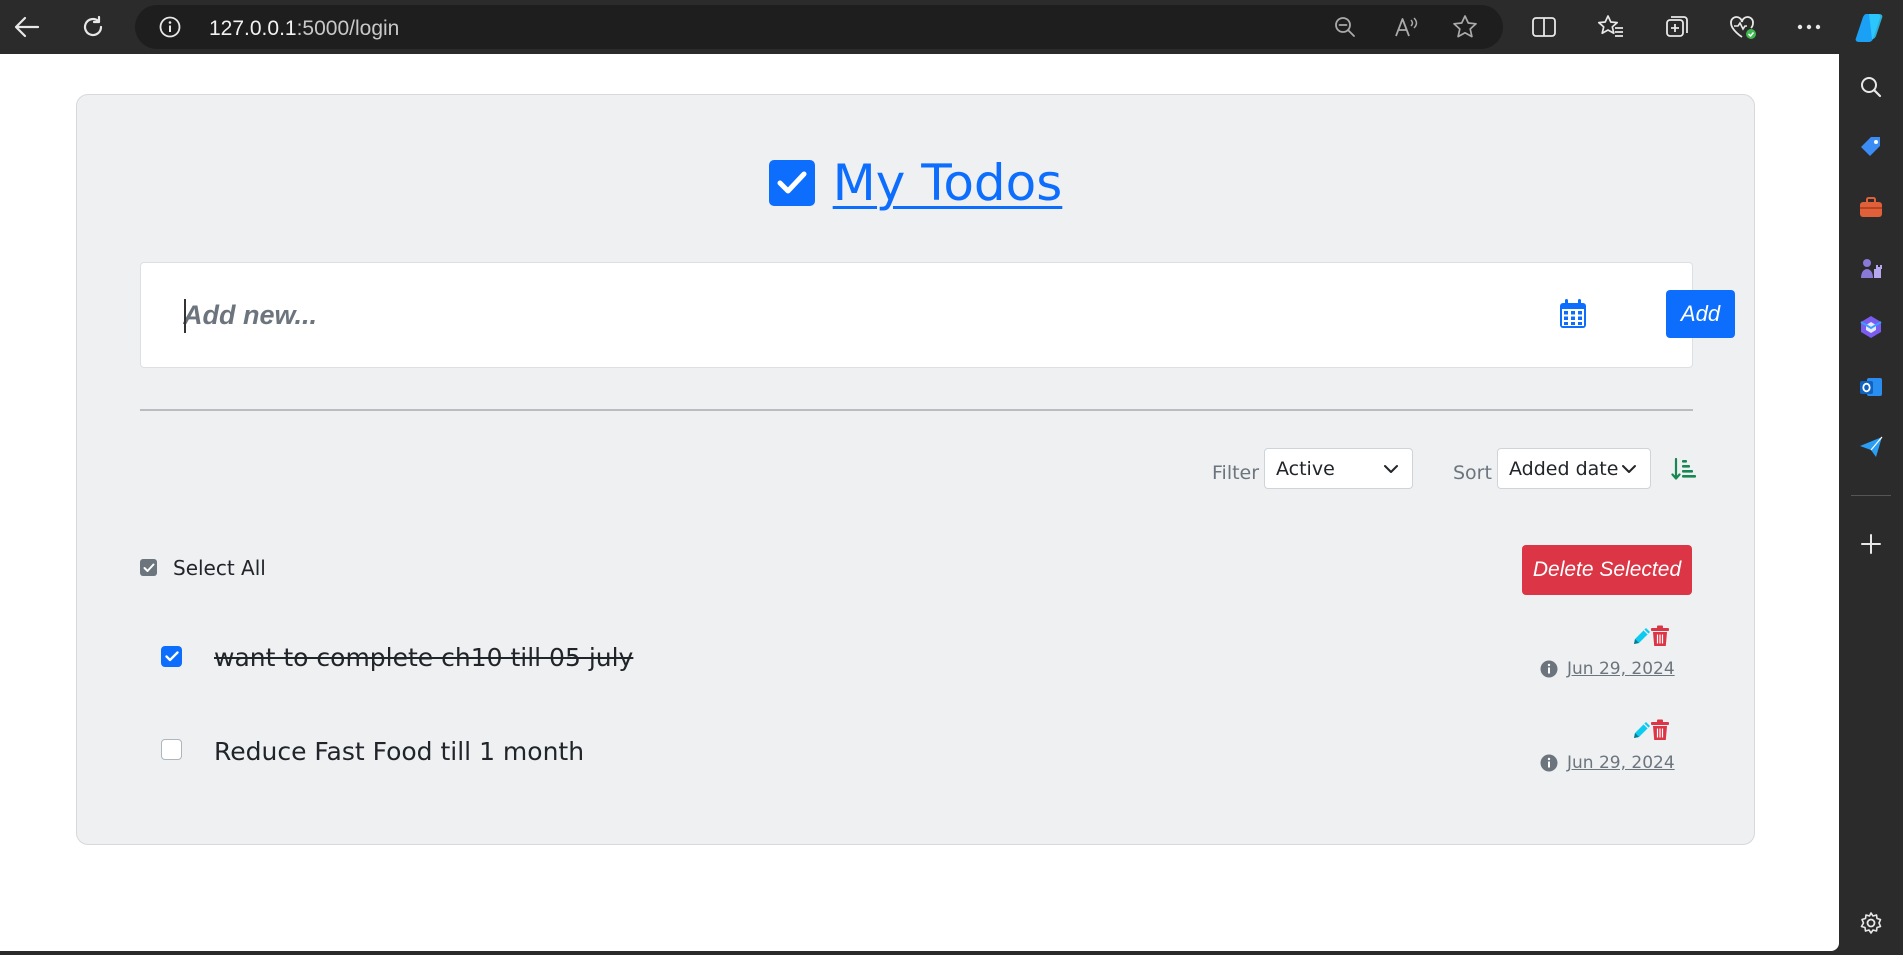 The width and height of the screenshot is (1903, 955). I want to click on delete-selected-button: Delete Selected, so click(1607, 570).